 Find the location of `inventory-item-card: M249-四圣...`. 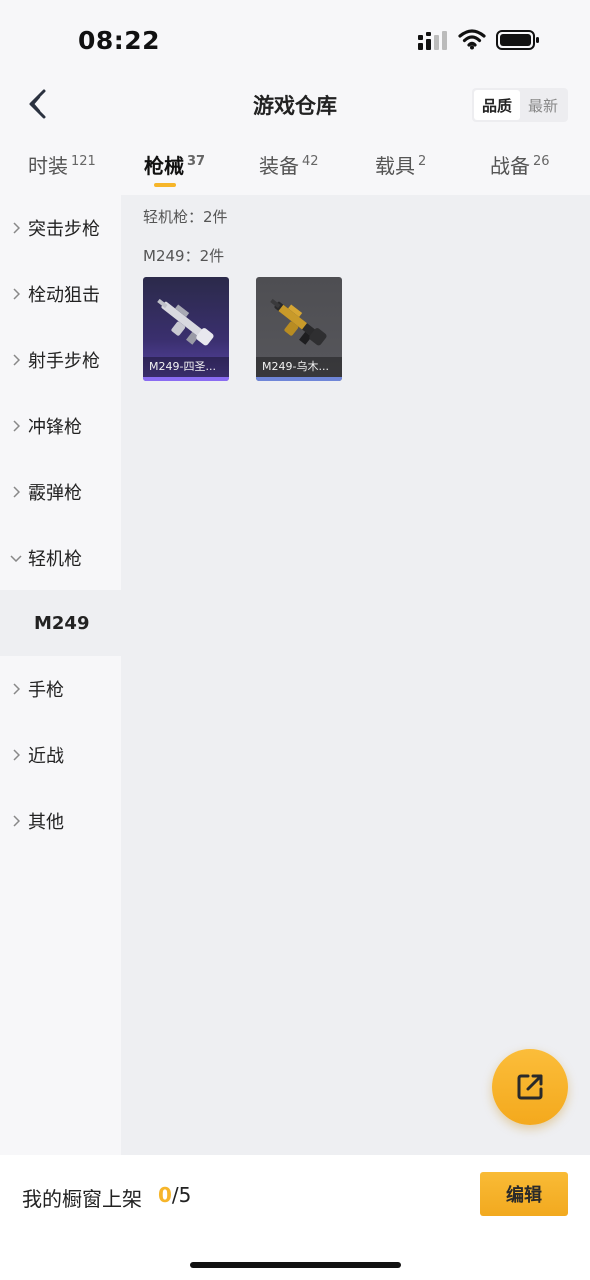

inventory-item-card: M249-四圣... is located at coordinates (186, 329).